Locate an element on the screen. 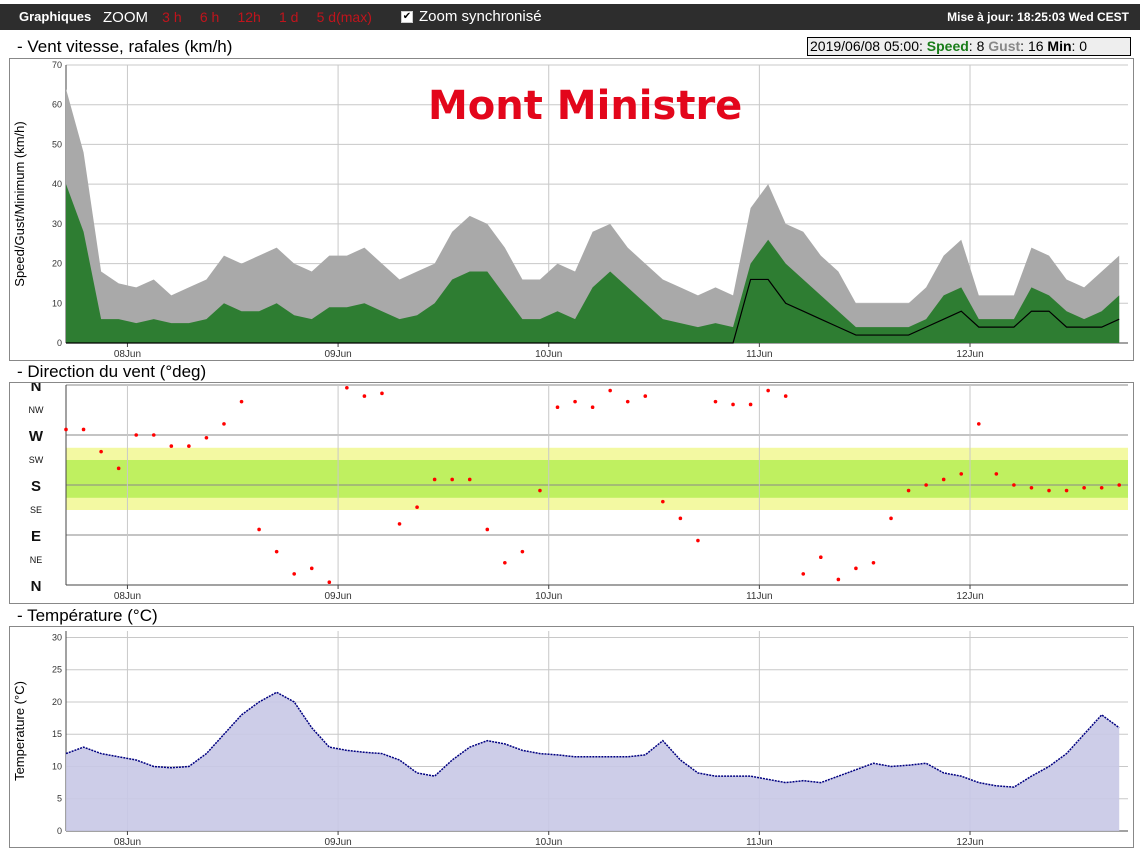  temperature-ytick-label-3: 15 is located at coordinates (57, 734).